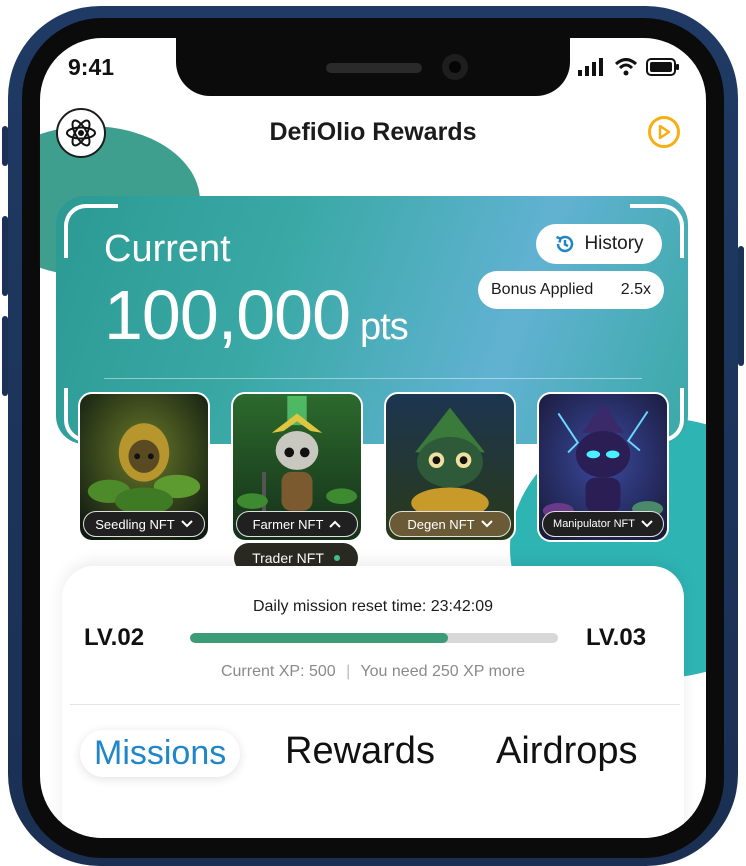 This screenshot has height=866, width=746. What do you see at coordinates (542, 289) in the screenshot?
I see `bonus-label: Bonus Applied` at bounding box center [542, 289].